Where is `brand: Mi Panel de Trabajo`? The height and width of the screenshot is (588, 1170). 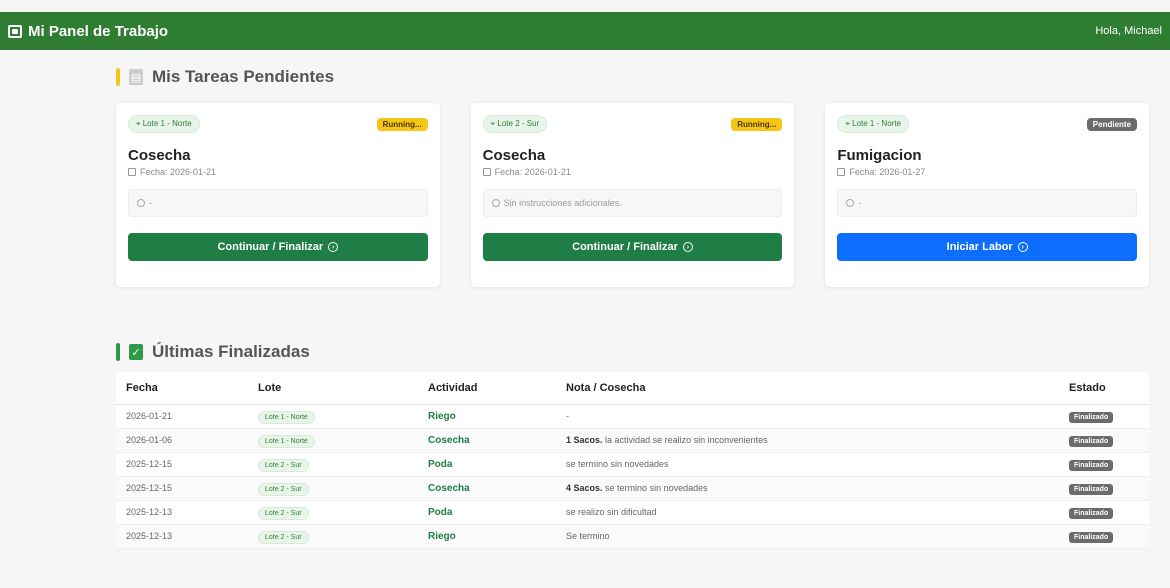 brand: Mi Panel de Trabajo is located at coordinates (88, 31).